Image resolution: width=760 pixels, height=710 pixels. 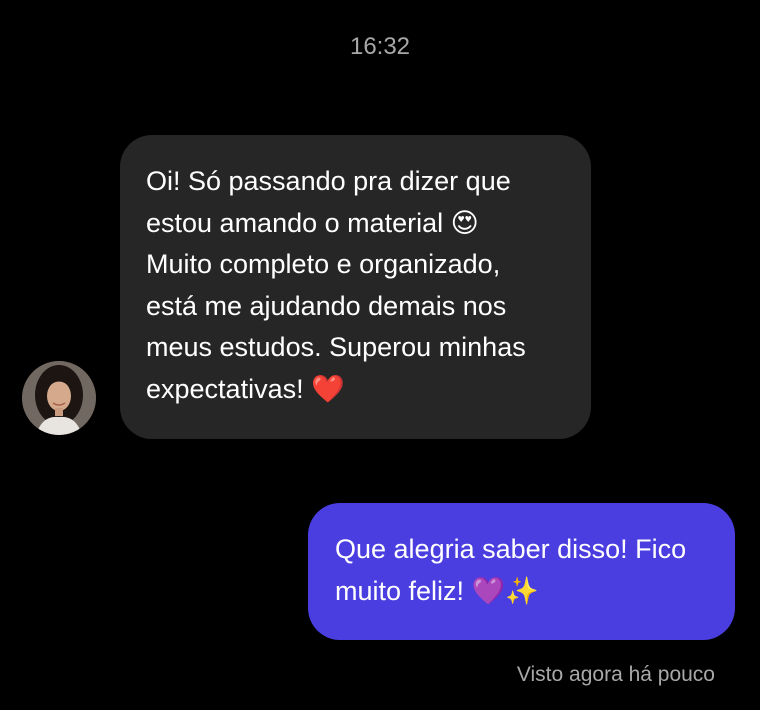 I want to click on message-timestamp: 16:32, so click(x=380, y=46).